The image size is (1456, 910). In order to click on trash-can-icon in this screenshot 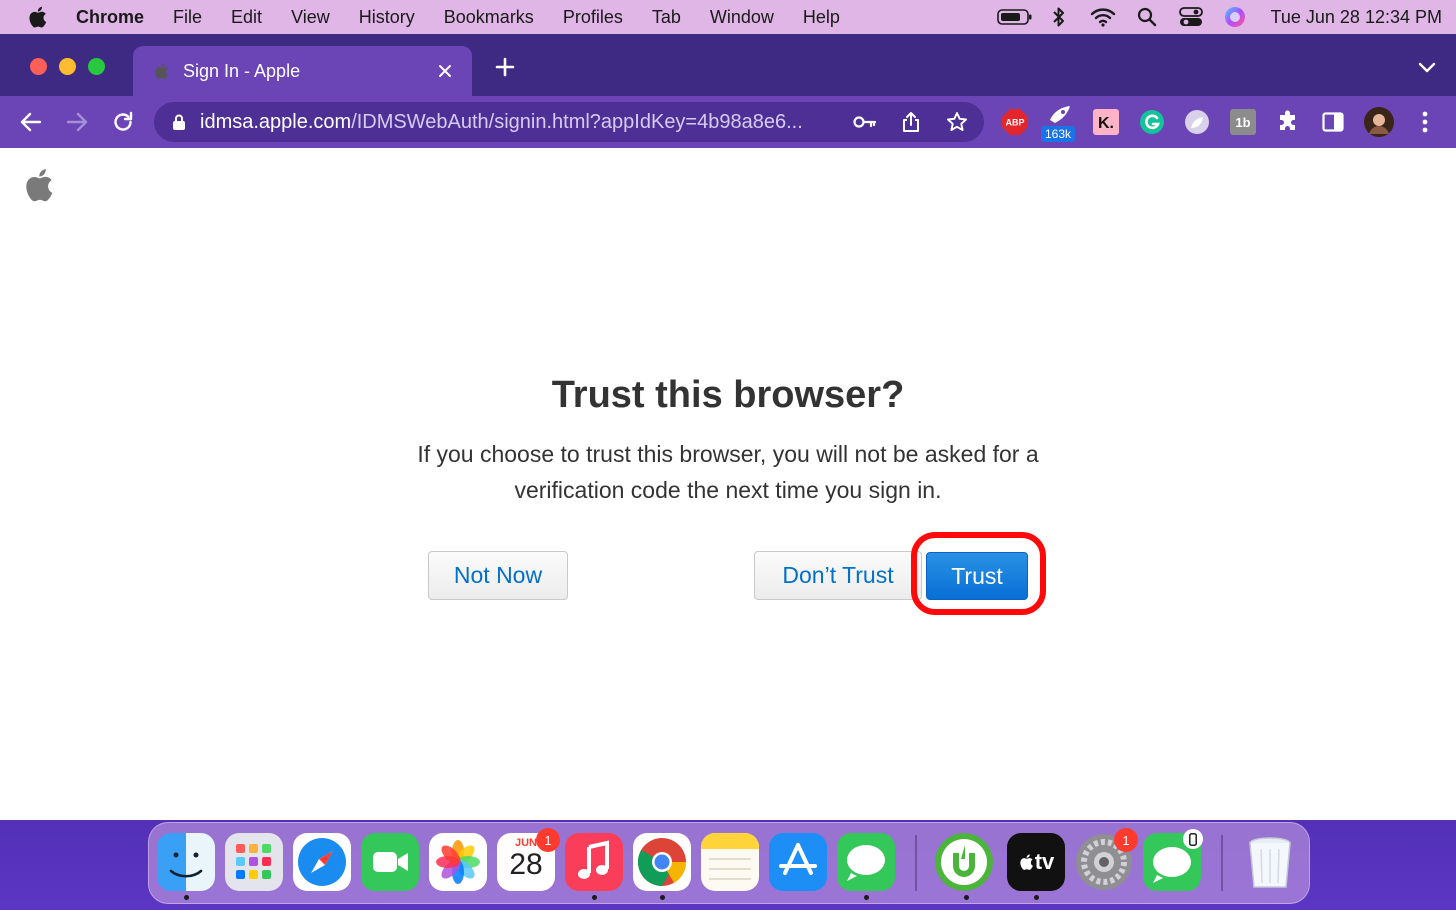, I will do `click(1270, 862)`.